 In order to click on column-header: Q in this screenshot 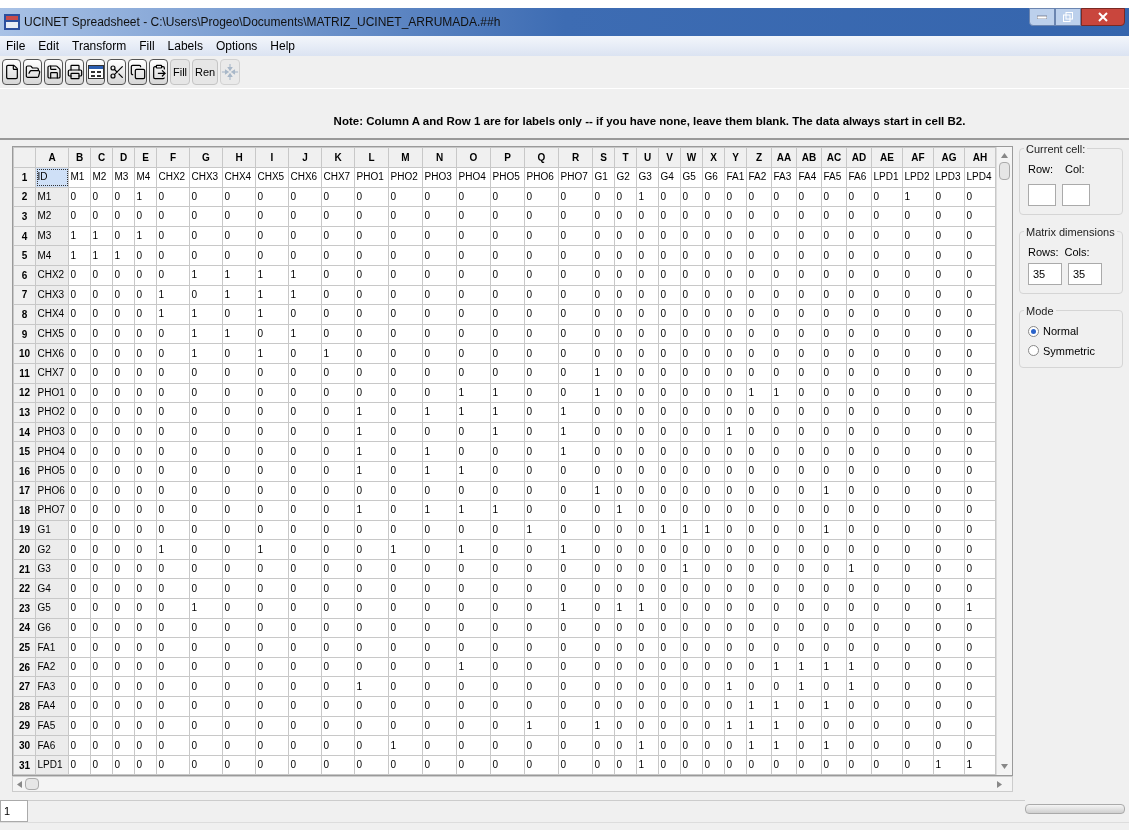, I will do `click(541, 157)`.